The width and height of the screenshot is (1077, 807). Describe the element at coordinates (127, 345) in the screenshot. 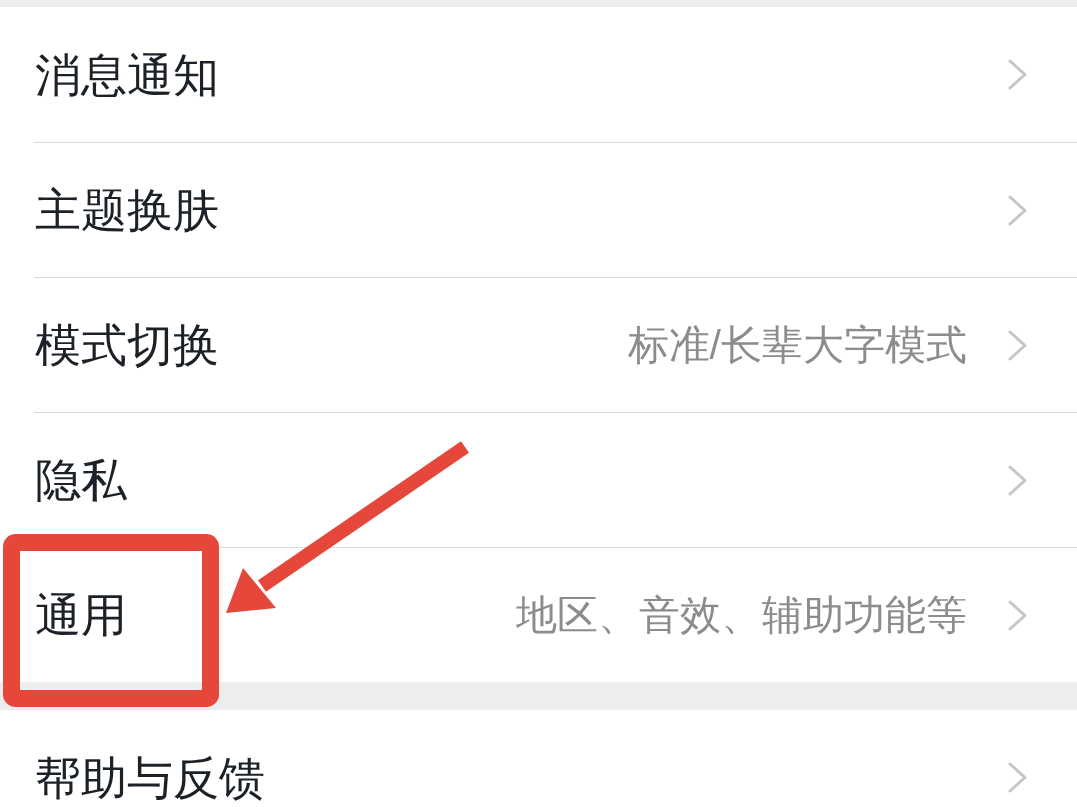

I see `row-label: 模式切换` at that location.